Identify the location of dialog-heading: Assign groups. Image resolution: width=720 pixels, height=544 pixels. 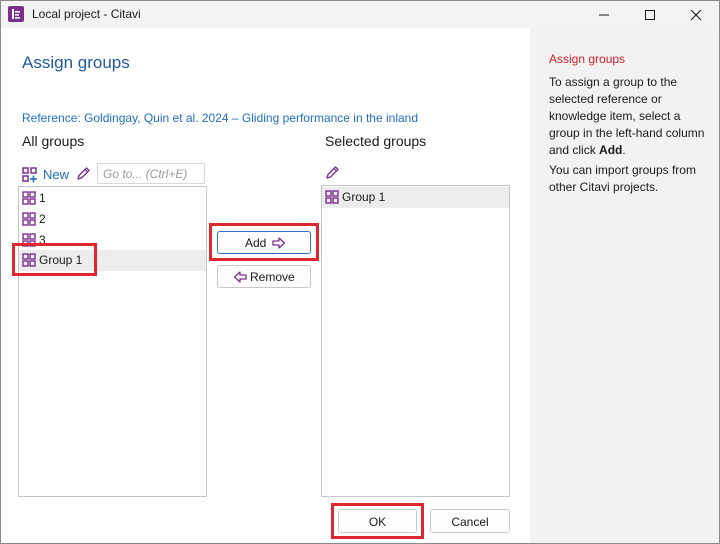
(76, 62).